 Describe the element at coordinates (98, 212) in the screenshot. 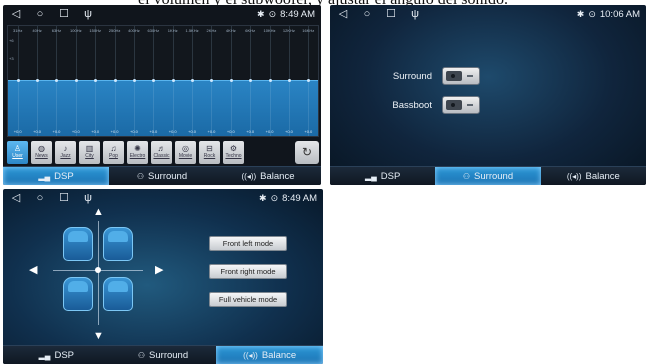

I see `arrow-up-icon: ▲` at that location.